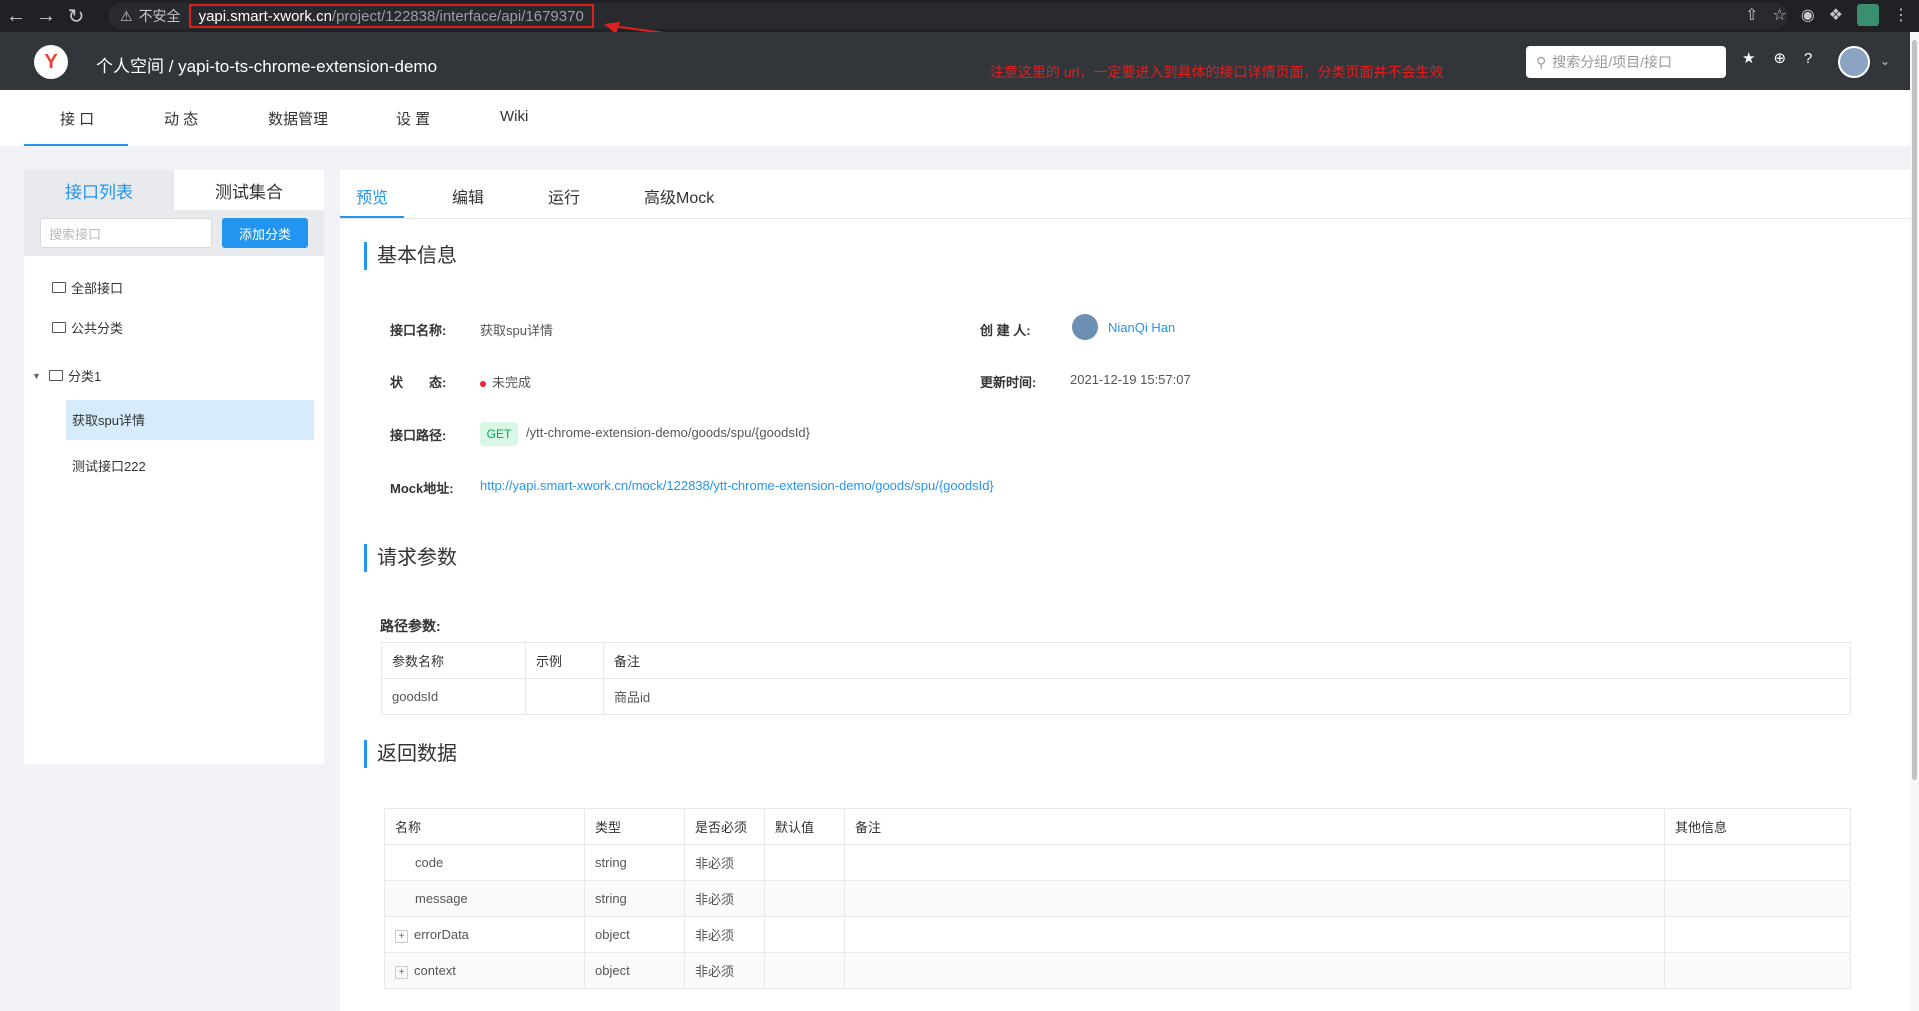  What do you see at coordinates (499, 434) in the screenshot?
I see `method-badge: GET` at bounding box center [499, 434].